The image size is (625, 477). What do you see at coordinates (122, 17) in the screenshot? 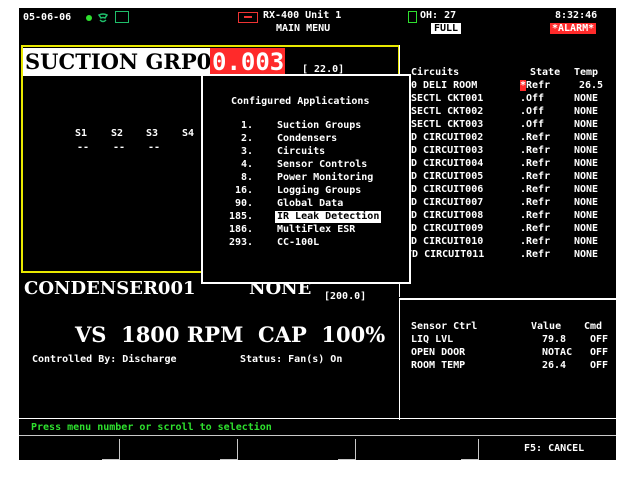
I see `battery-icon` at bounding box center [122, 17].